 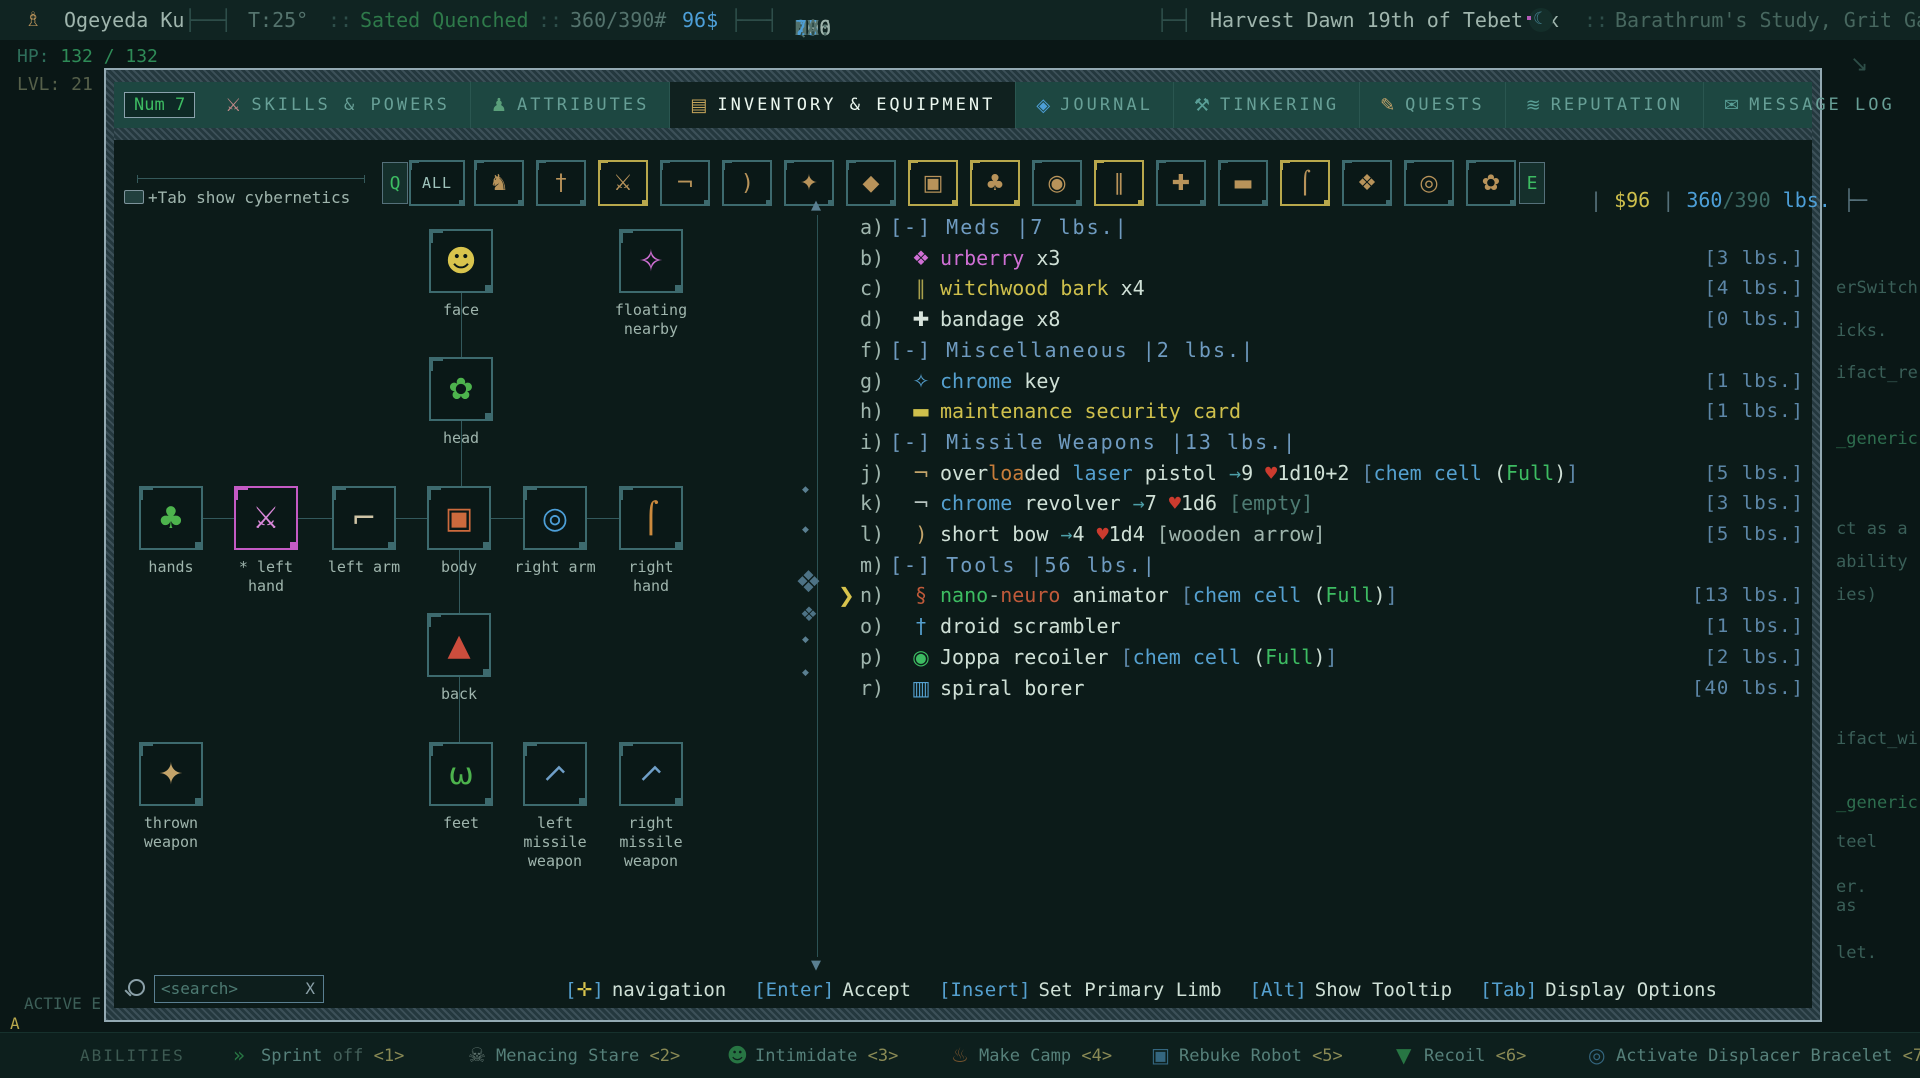 I want to click on recoil-icon: ▼, so click(x=1403, y=1055).